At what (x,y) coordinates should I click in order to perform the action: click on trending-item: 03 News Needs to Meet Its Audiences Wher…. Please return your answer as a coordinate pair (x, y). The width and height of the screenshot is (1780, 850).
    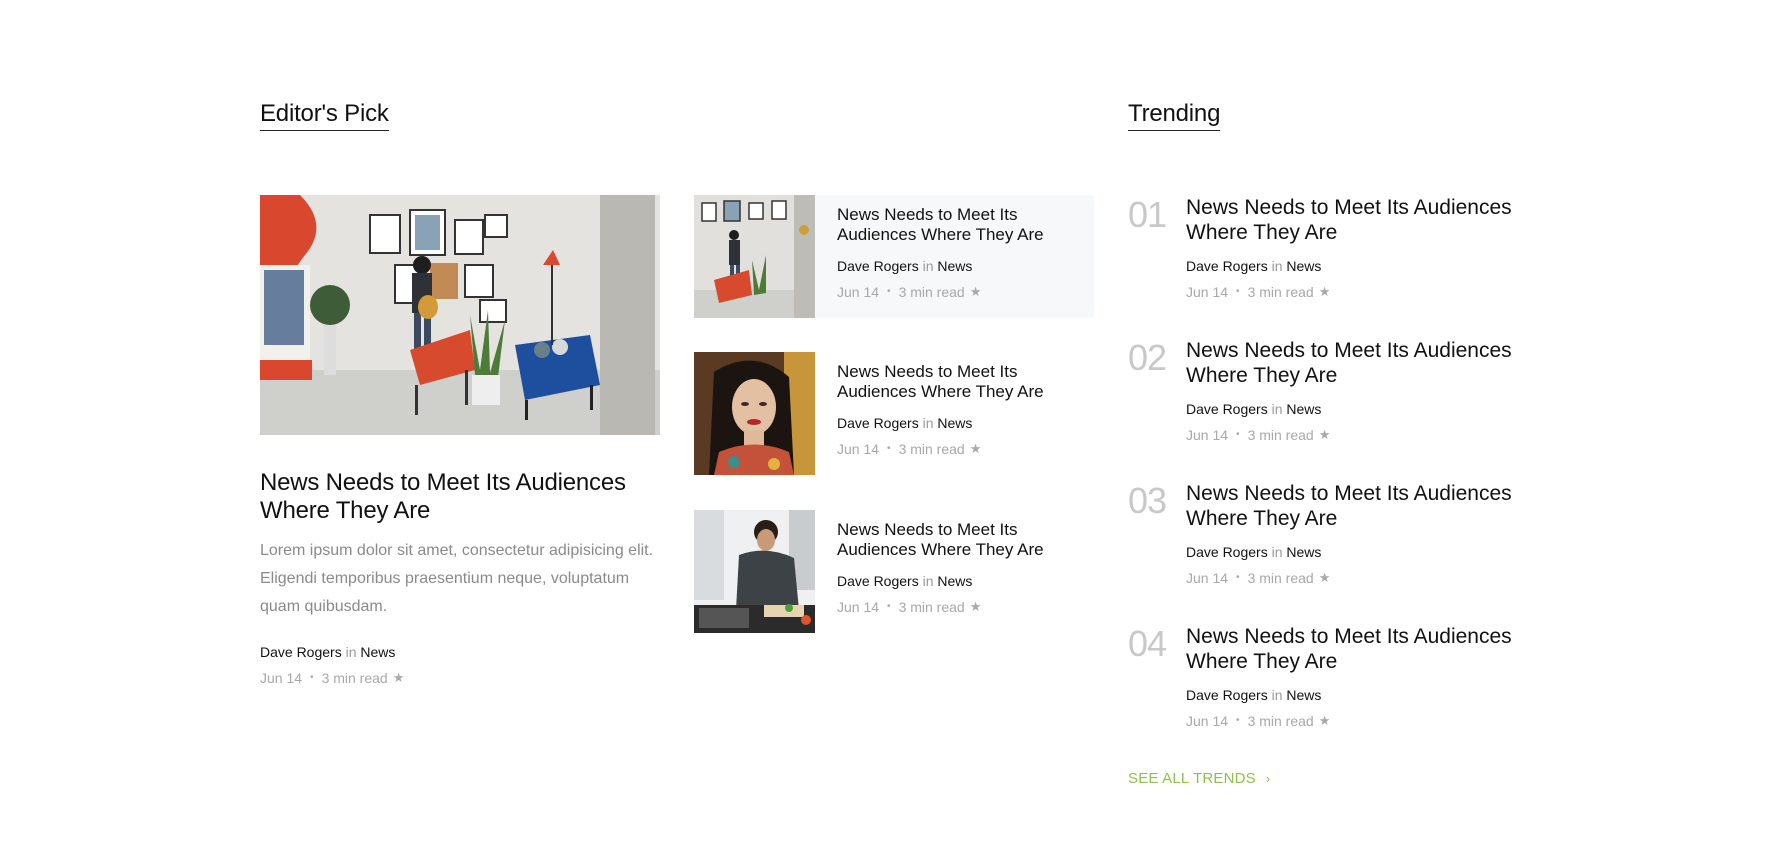
    Looking at the image, I should click on (1328, 534).